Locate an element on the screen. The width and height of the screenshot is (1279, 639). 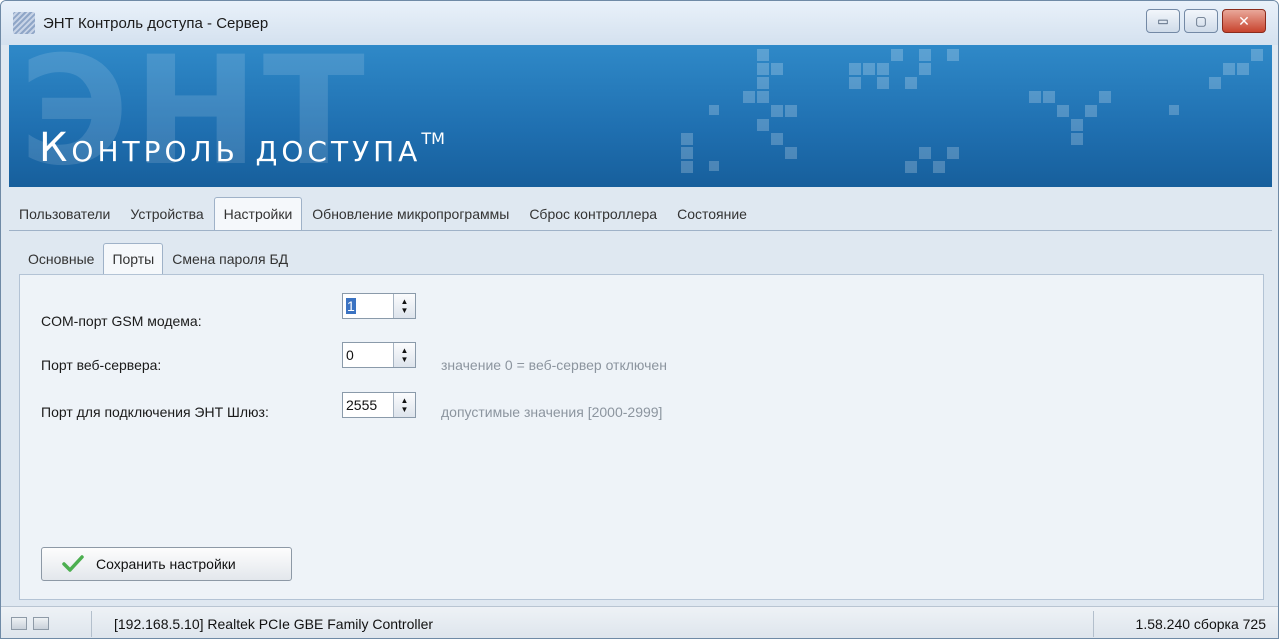
version-label: 1.58.240 сборка 725 is located at coordinates (1200, 623).